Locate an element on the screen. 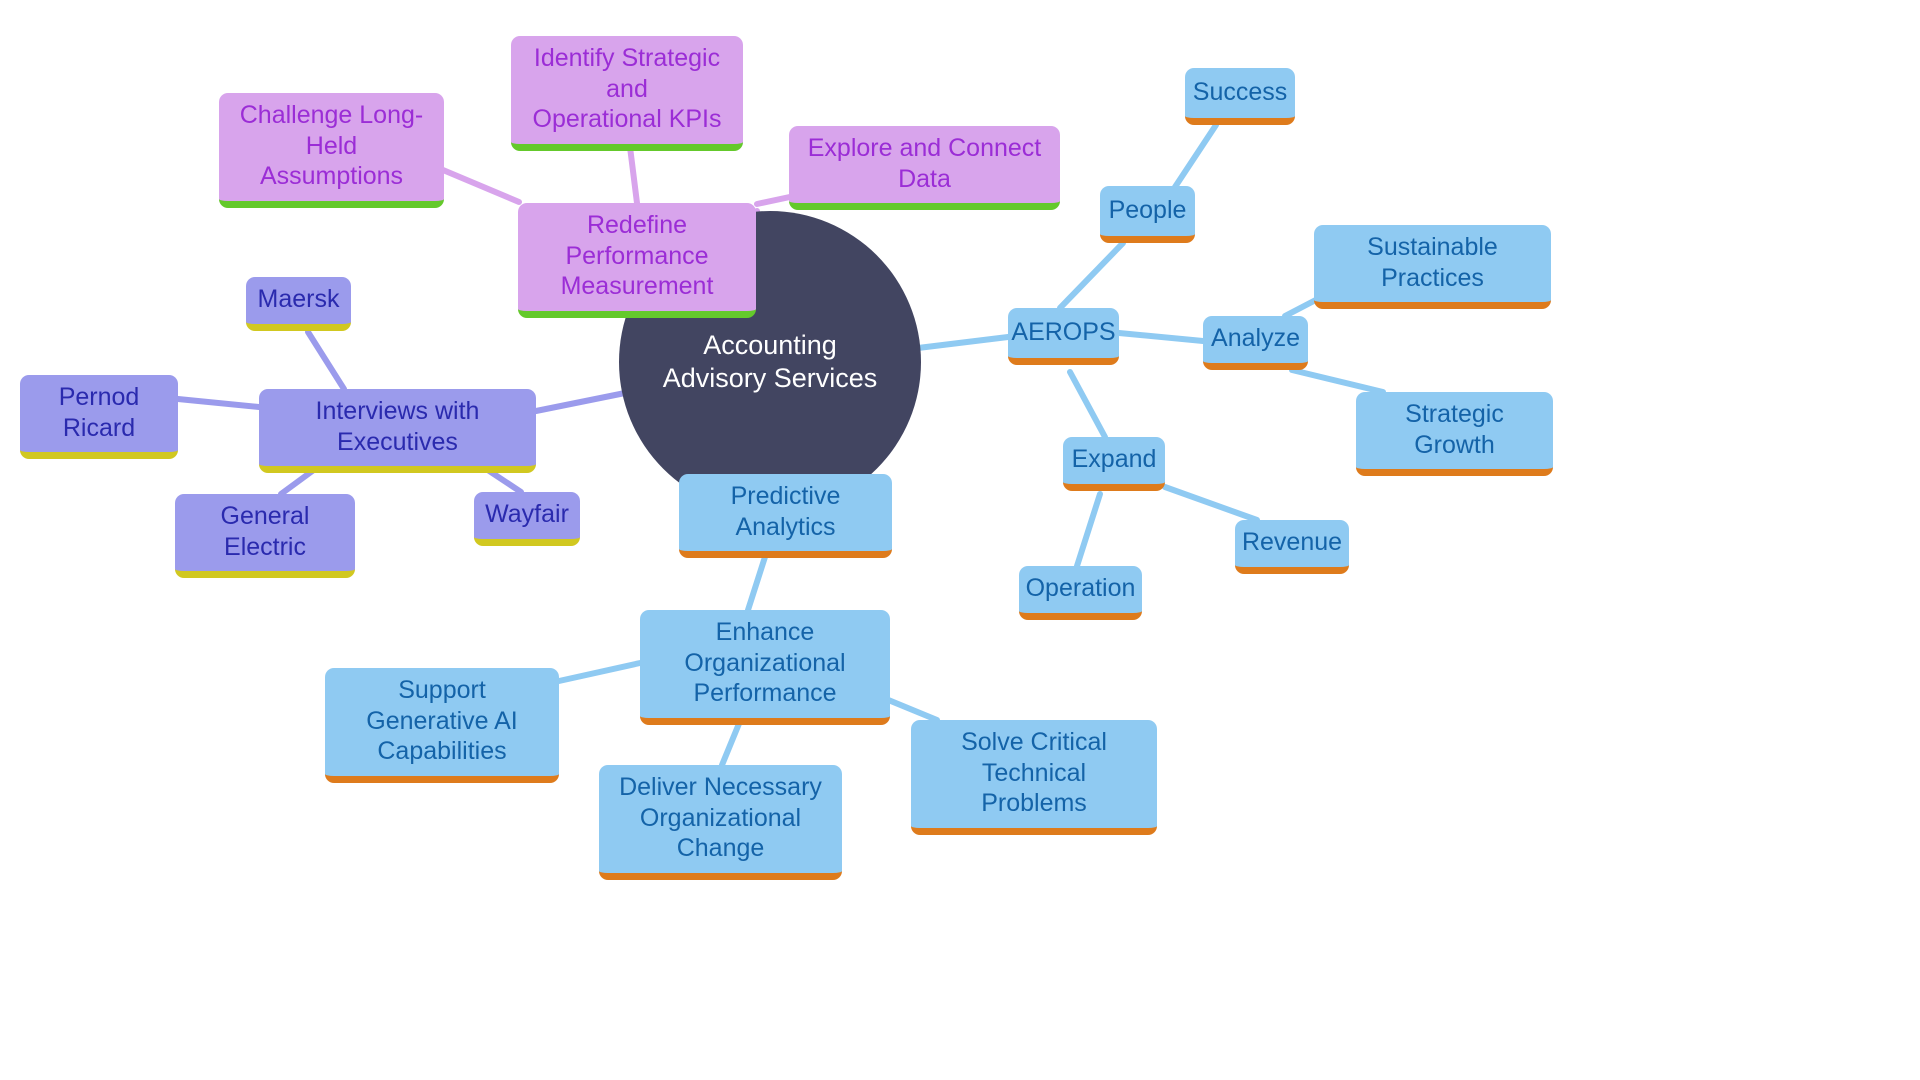  node-success: Success is located at coordinates (1240, 96).